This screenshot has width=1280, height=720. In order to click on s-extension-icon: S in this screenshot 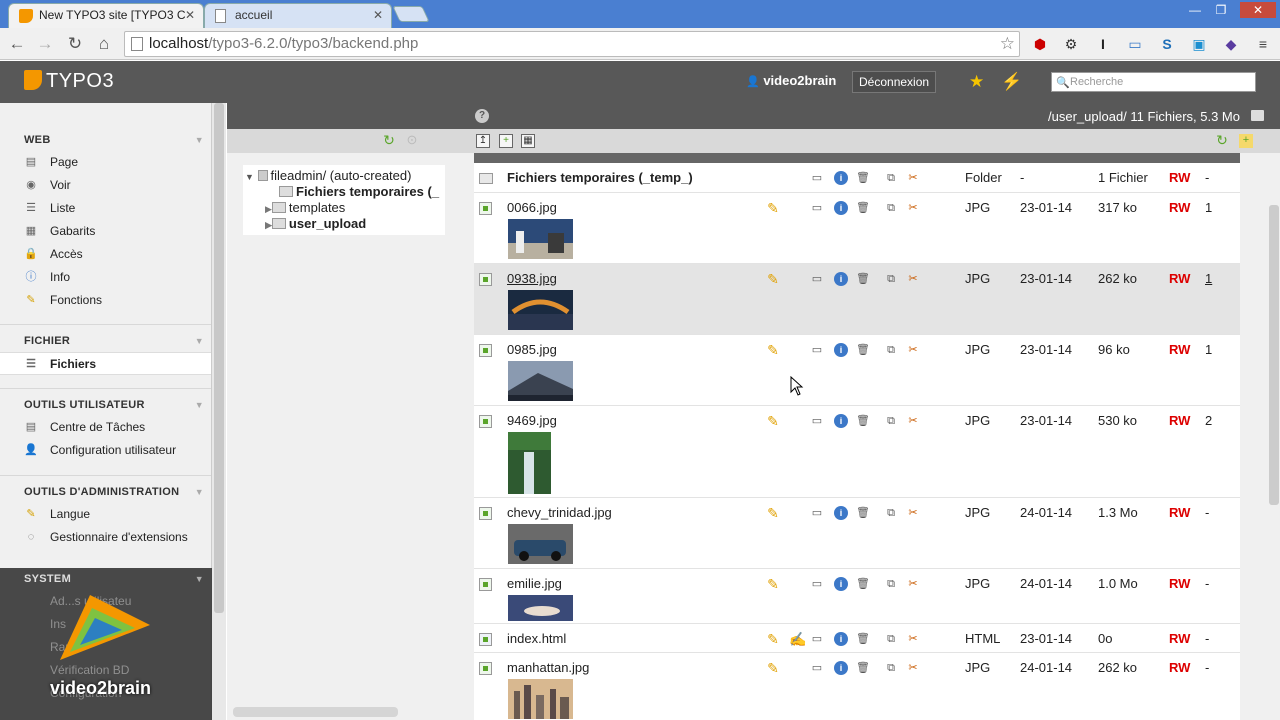, I will do `click(1167, 44)`.